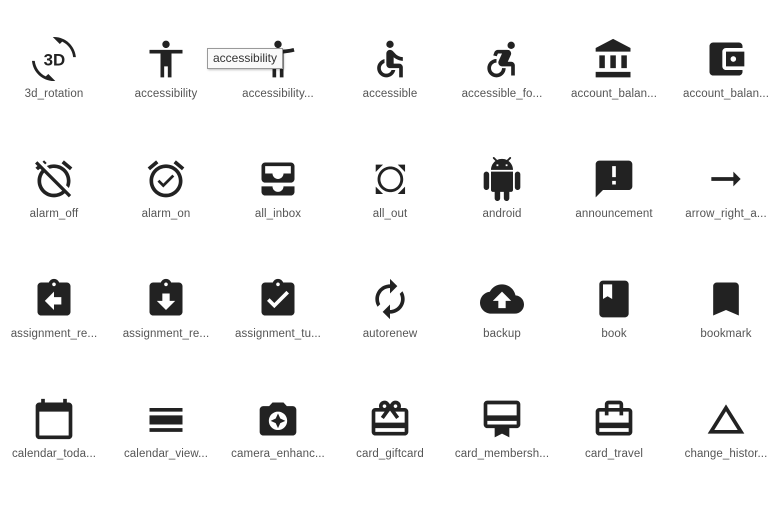 This screenshot has height=513, width=778. What do you see at coordinates (390, 94) in the screenshot?
I see `icon-label: accessible` at bounding box center [390, 94].